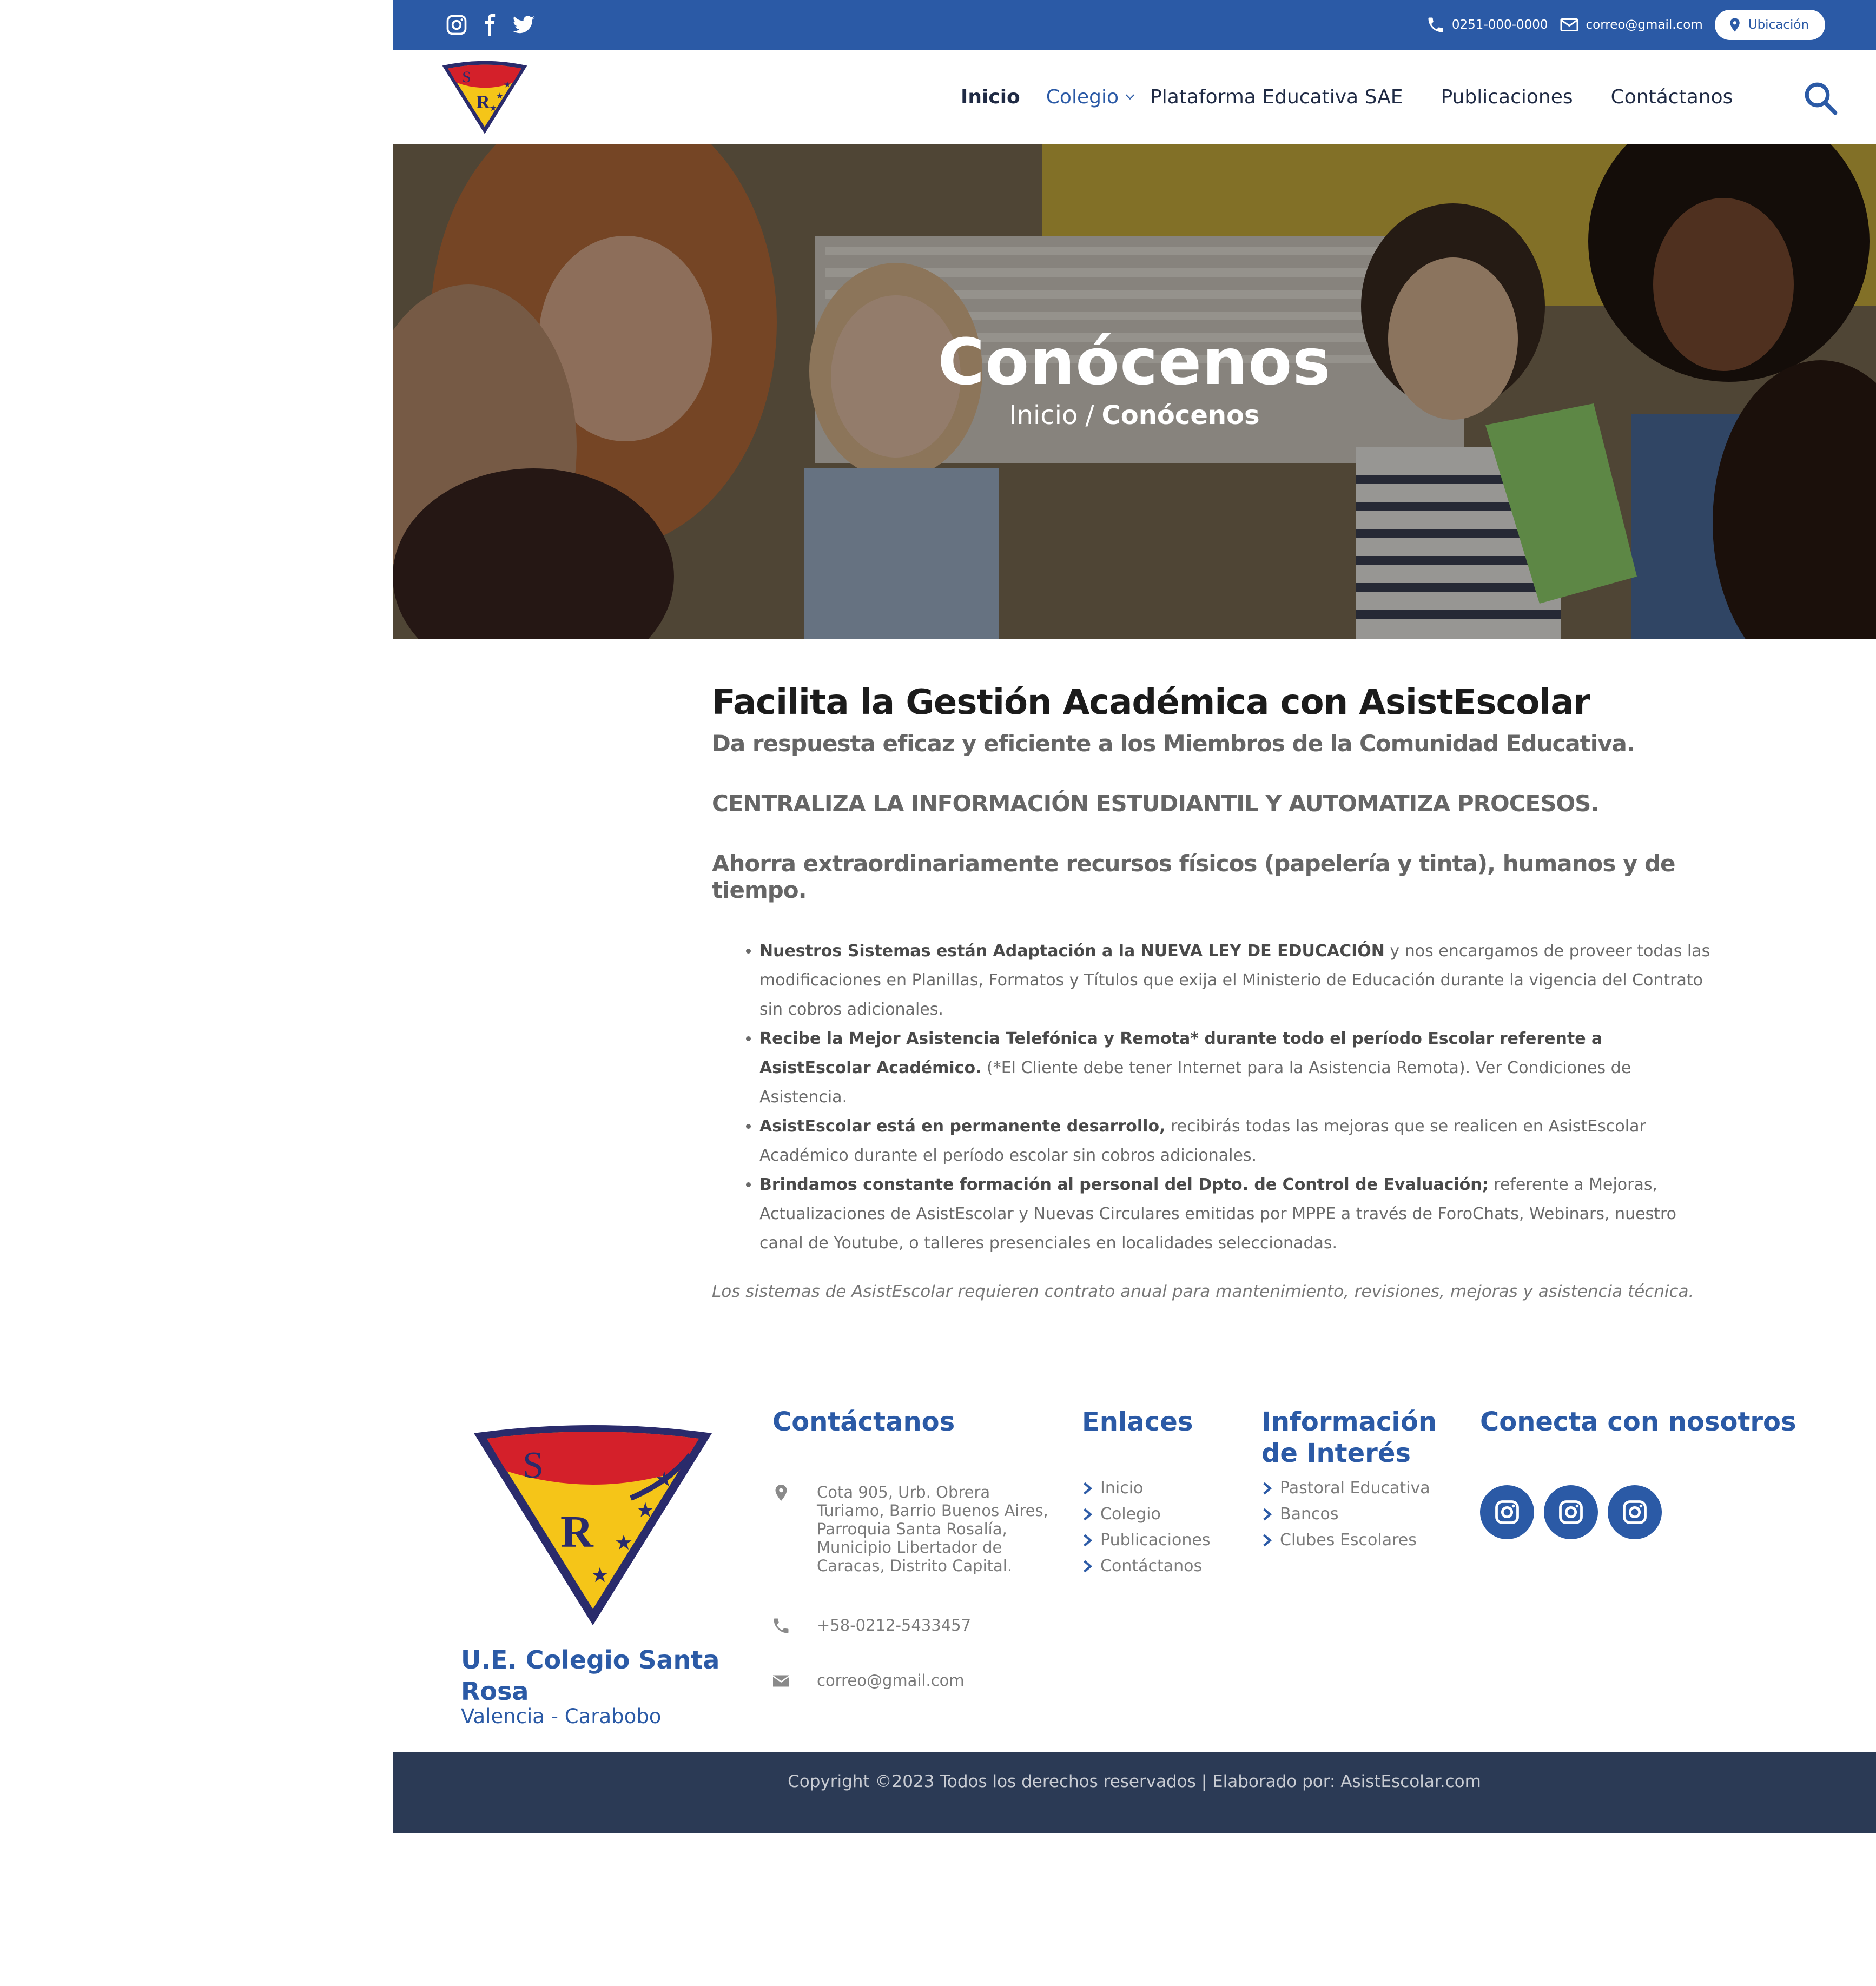  Describe the element at coordinates (1155, 1540) in the screenshot. I see `footer-link-label: Publicaciones` at that location.